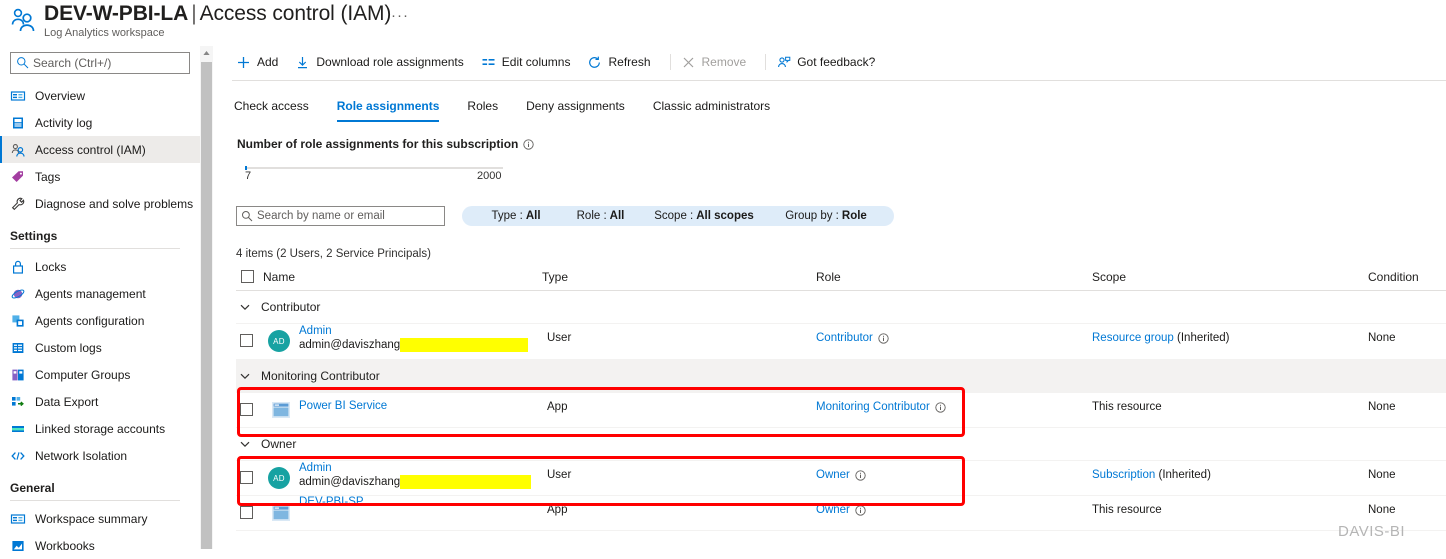 This screenshot has height=559, width=1446. I want to click on group-header-owner: Owner, so click(841, 444).